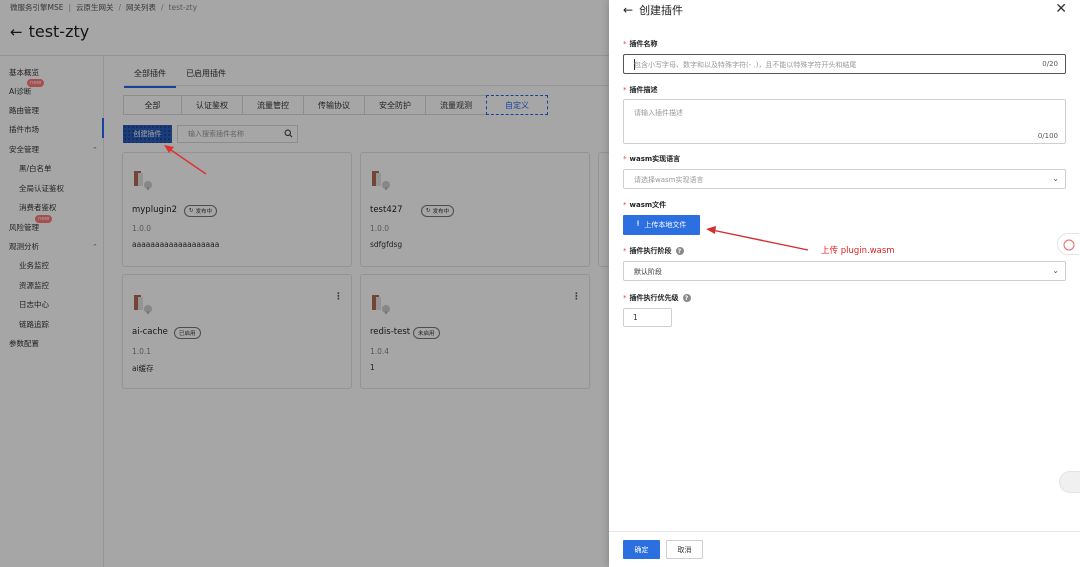 The image size is (1080, 567). Describe the element at coordinates (640, 44) in the screenshot. I see `field-label: * 插件名称` at that location.